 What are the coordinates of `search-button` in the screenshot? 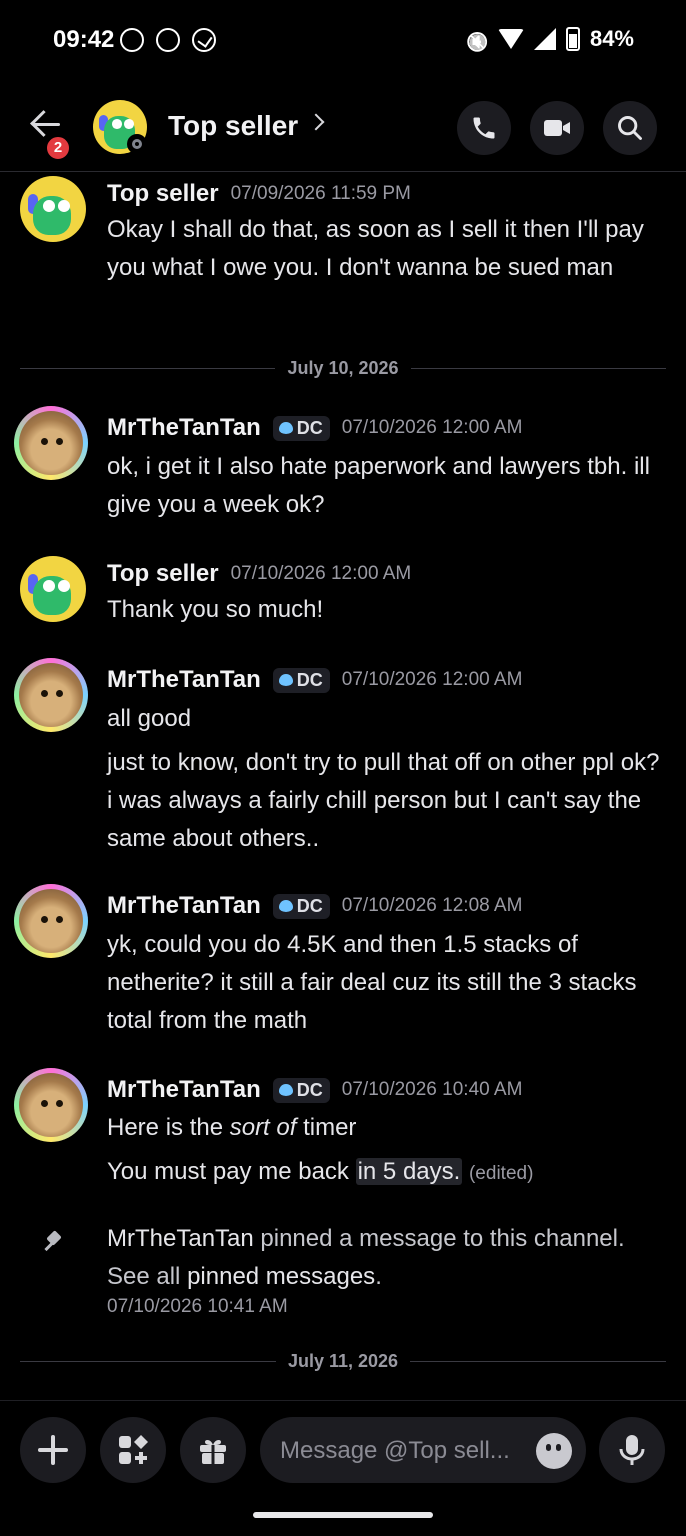 It's located at (630, 128).